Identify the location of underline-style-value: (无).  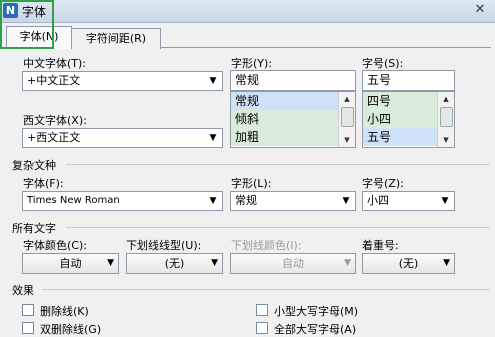
(174, 263).